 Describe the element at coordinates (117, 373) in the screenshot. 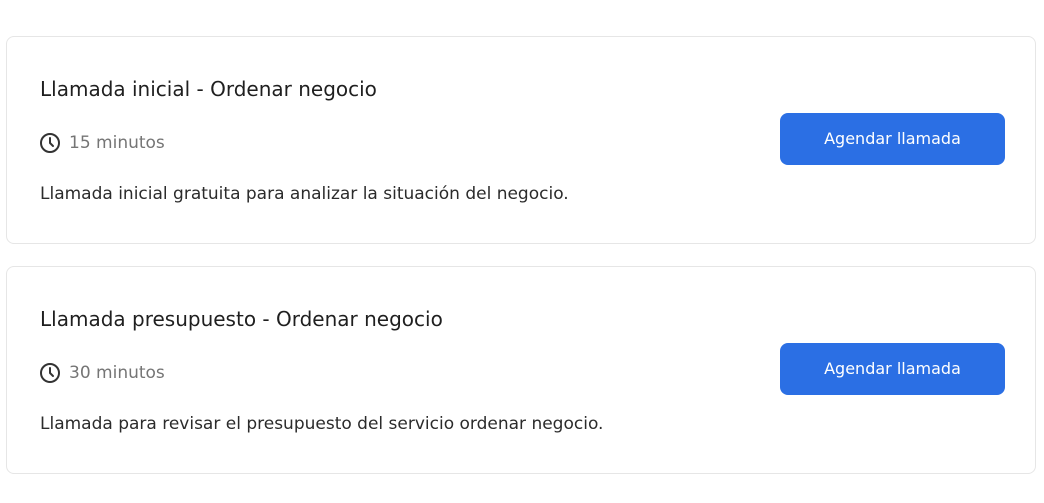

I see `duration-label: 30 minutos` at that location.